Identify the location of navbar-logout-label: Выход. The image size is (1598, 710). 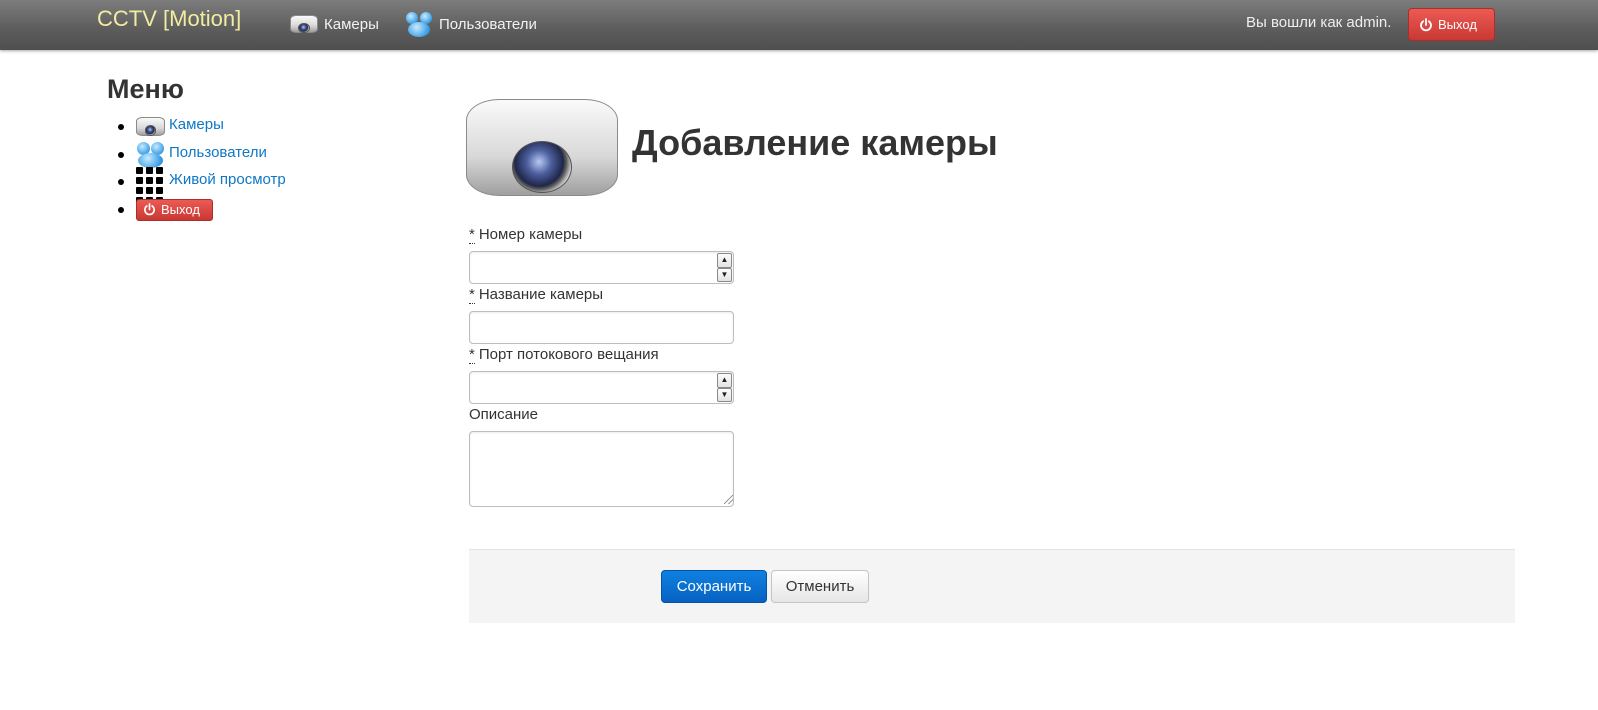
(1457, 24).